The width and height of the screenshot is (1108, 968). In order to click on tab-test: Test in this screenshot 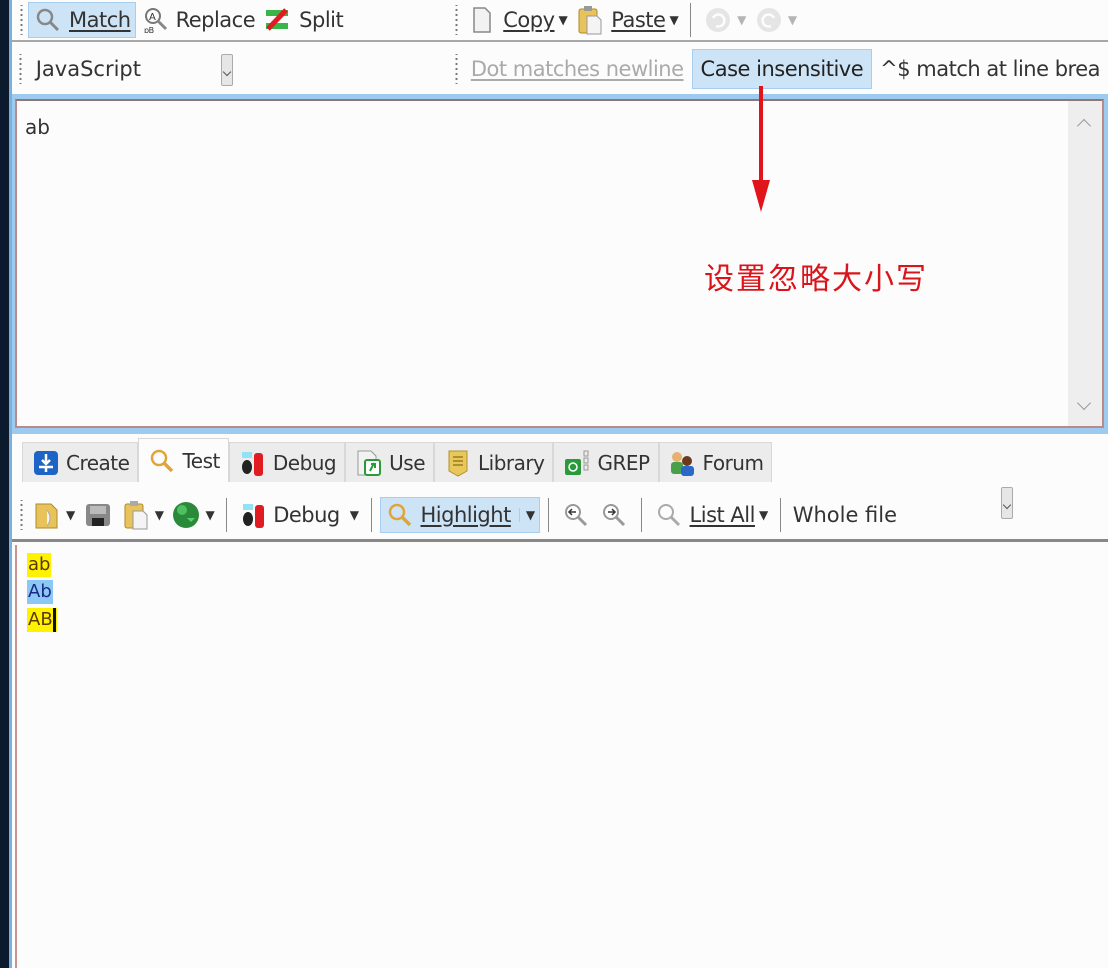, I will do `click(183, 460)`.